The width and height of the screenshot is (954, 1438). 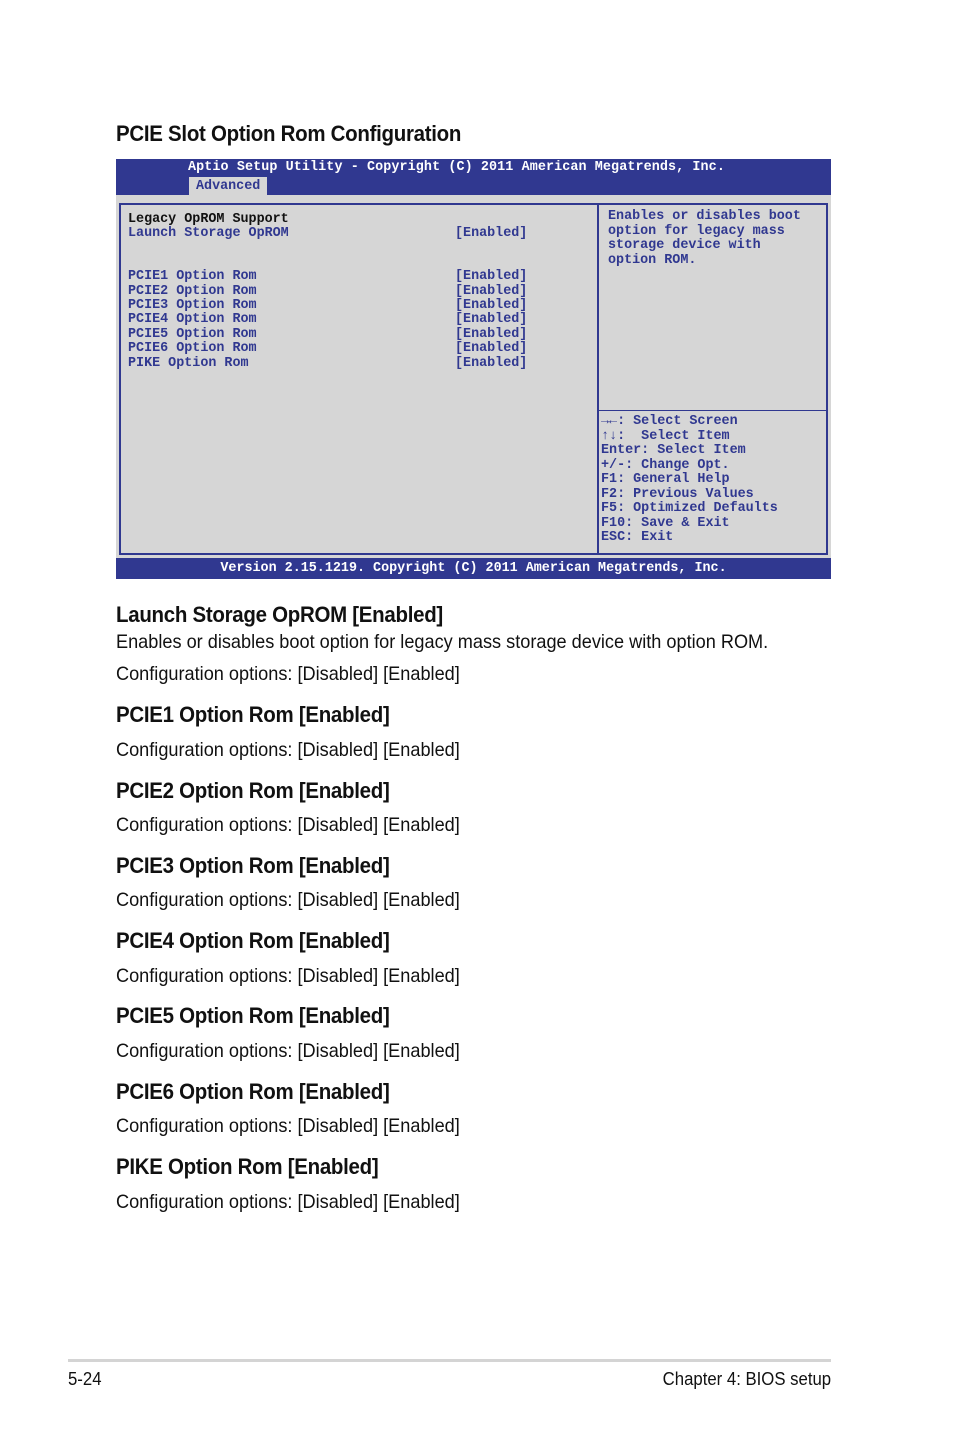 I want to click on footer-rule, so click(x=449, y=1360).